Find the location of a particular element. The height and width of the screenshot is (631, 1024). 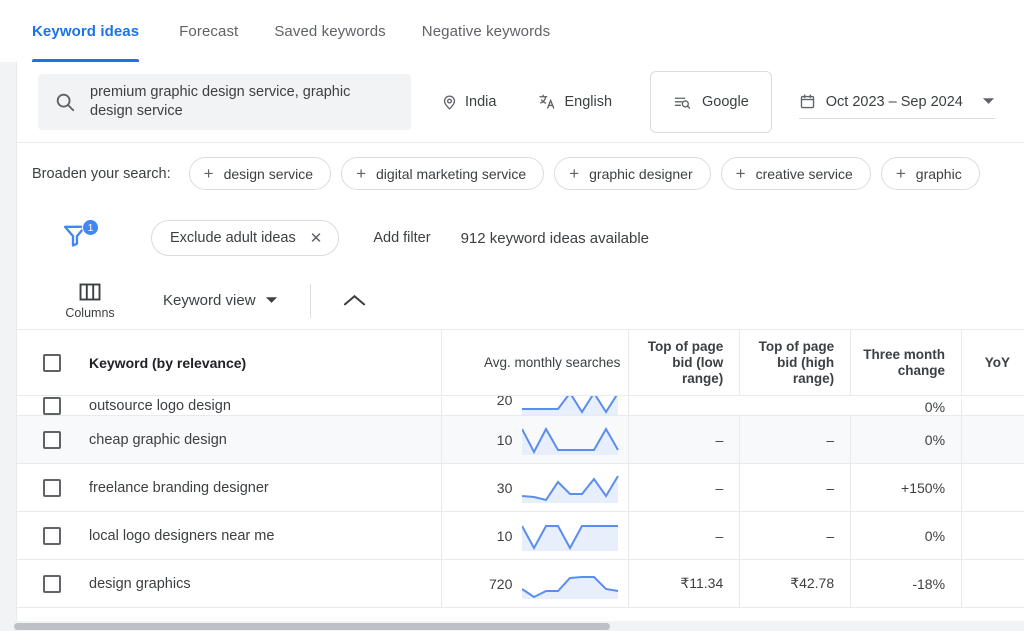

broaden-chip-graphic: + graphic is located at coordinates (930, 173).